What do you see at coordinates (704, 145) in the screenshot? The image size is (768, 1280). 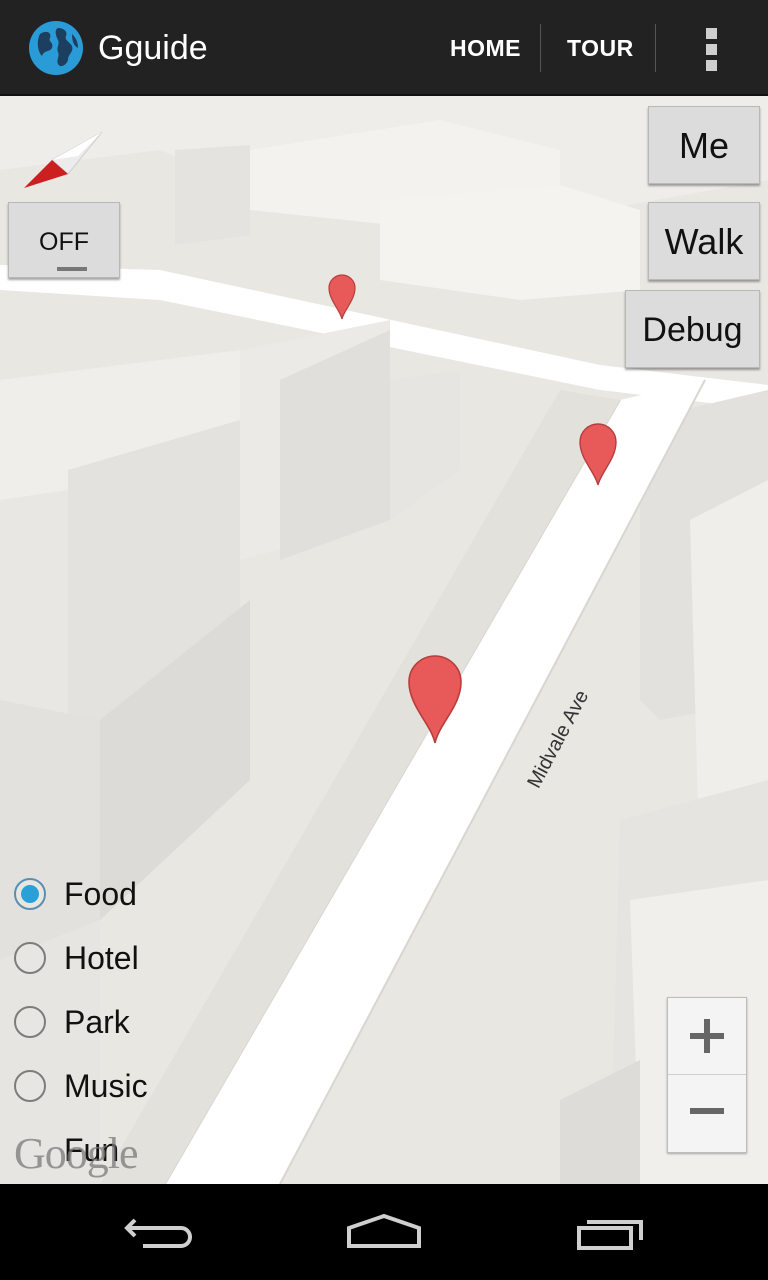 I see `me-button: Me` at bounding box center [704, 145].